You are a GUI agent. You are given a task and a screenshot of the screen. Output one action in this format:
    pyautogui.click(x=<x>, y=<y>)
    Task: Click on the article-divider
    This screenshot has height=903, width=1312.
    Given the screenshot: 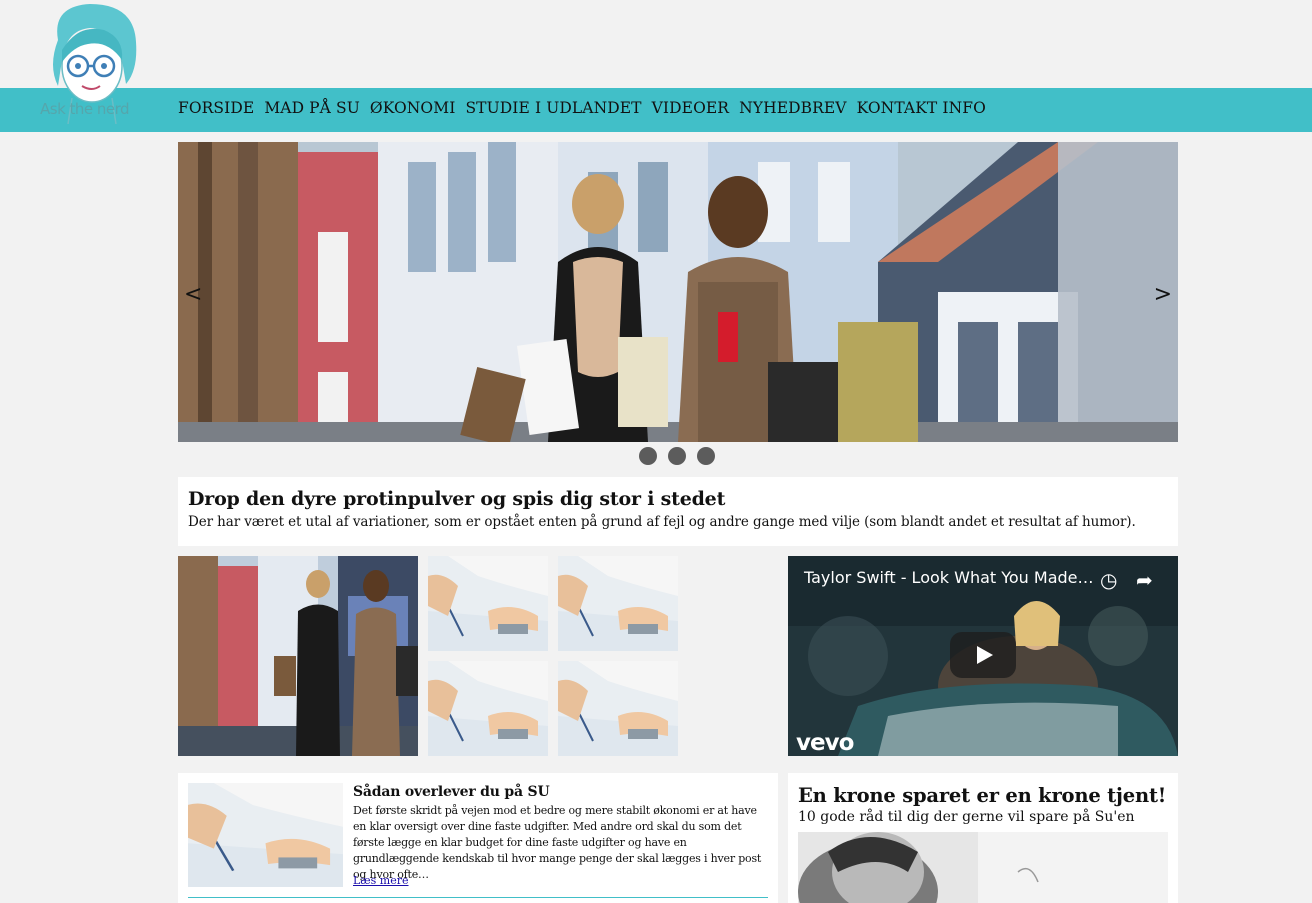 What is the action you would take?
    pyautogui.click(x=478, y=897)
    